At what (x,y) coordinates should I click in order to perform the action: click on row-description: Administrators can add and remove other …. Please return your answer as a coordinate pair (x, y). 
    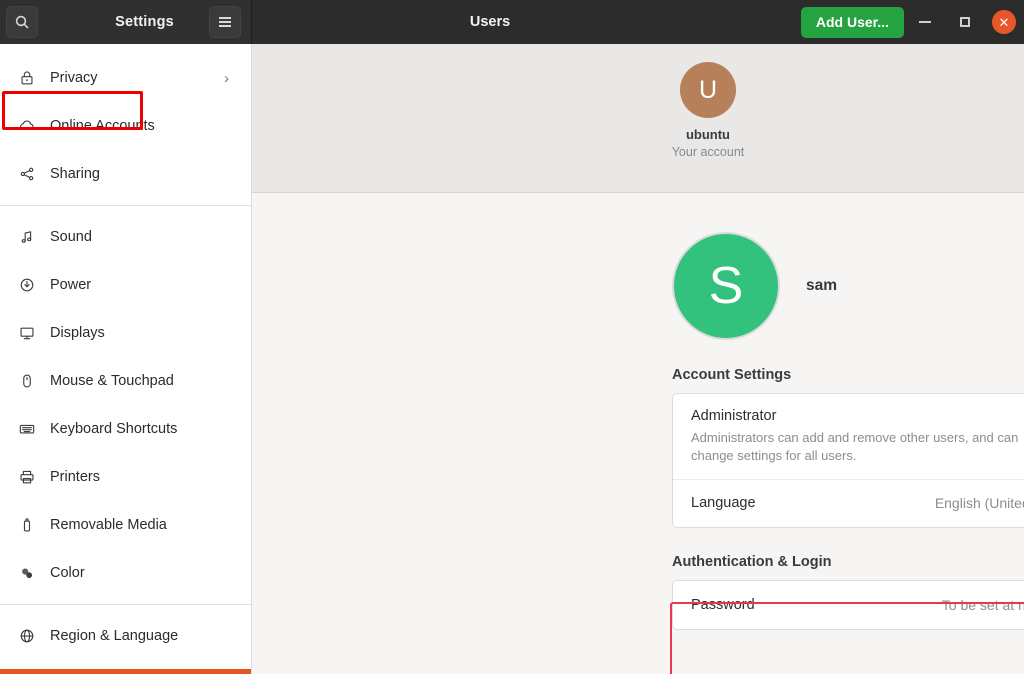
    Looking at the image, I should click on (855, 446).